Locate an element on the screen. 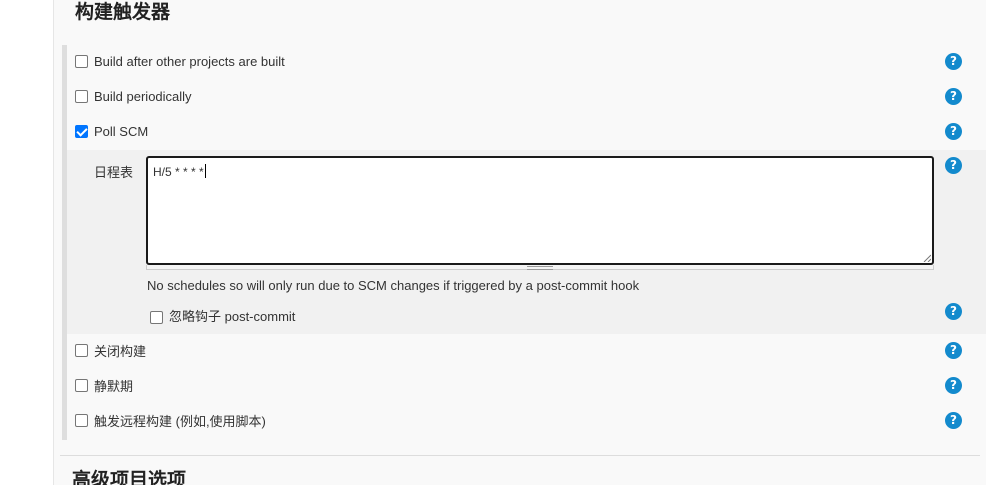 The width and height of the screenshot is (986, 485). trigger-disable-build: 关闭构建 is located at coordinates (110, 350).